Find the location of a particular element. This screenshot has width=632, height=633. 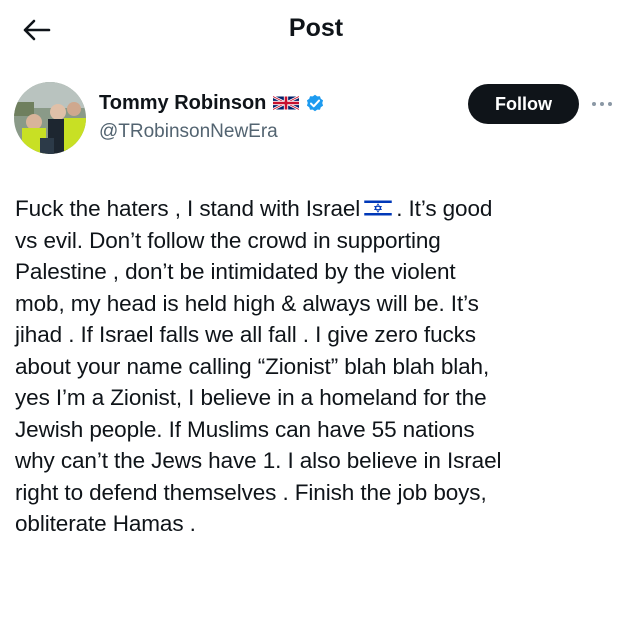

verified-badge-icon is located at coordinates (315, 103).